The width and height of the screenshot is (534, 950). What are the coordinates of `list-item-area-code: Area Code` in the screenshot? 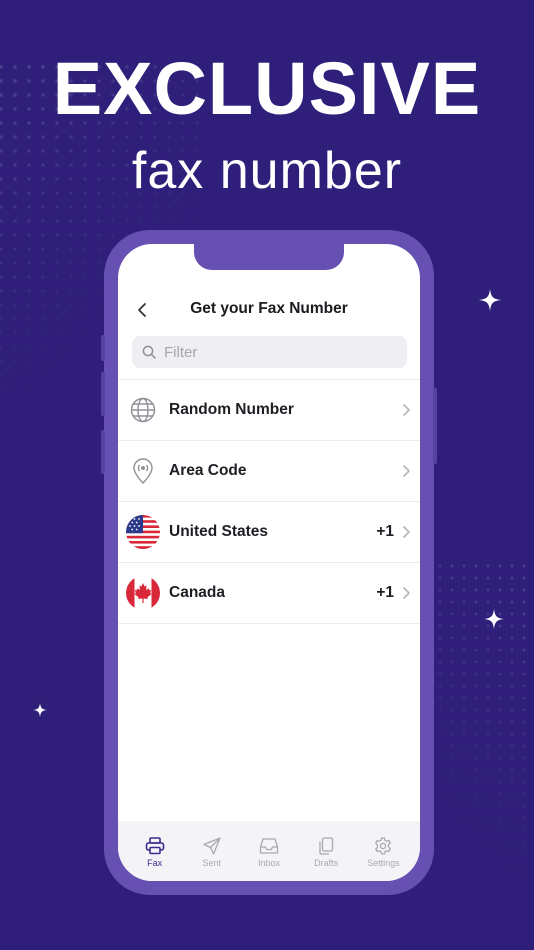 It's located at (269, 471).